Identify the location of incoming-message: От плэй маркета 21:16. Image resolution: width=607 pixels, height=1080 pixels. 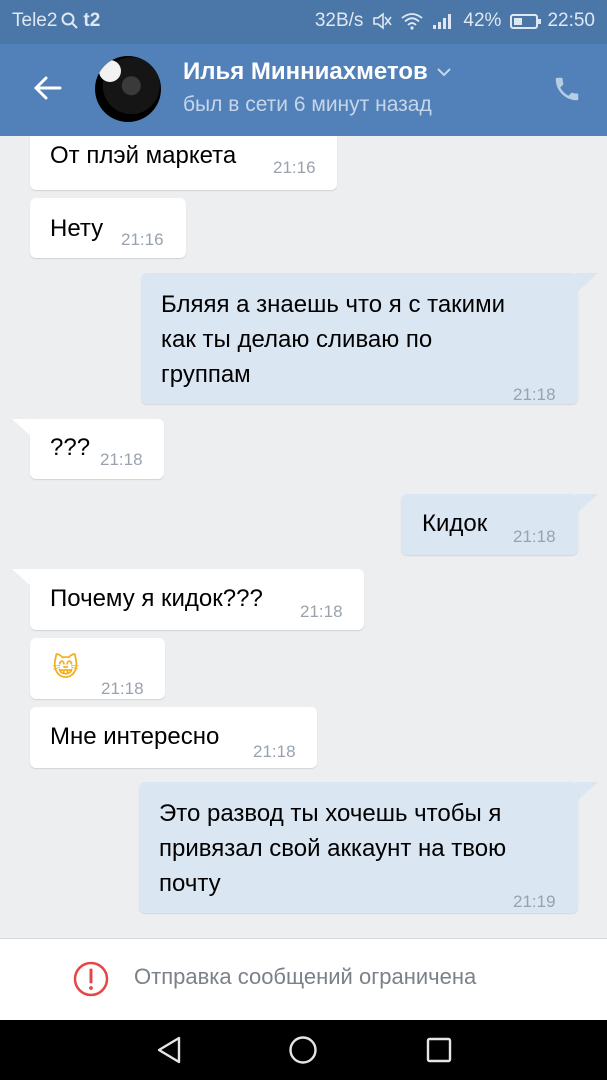
(183, 163).